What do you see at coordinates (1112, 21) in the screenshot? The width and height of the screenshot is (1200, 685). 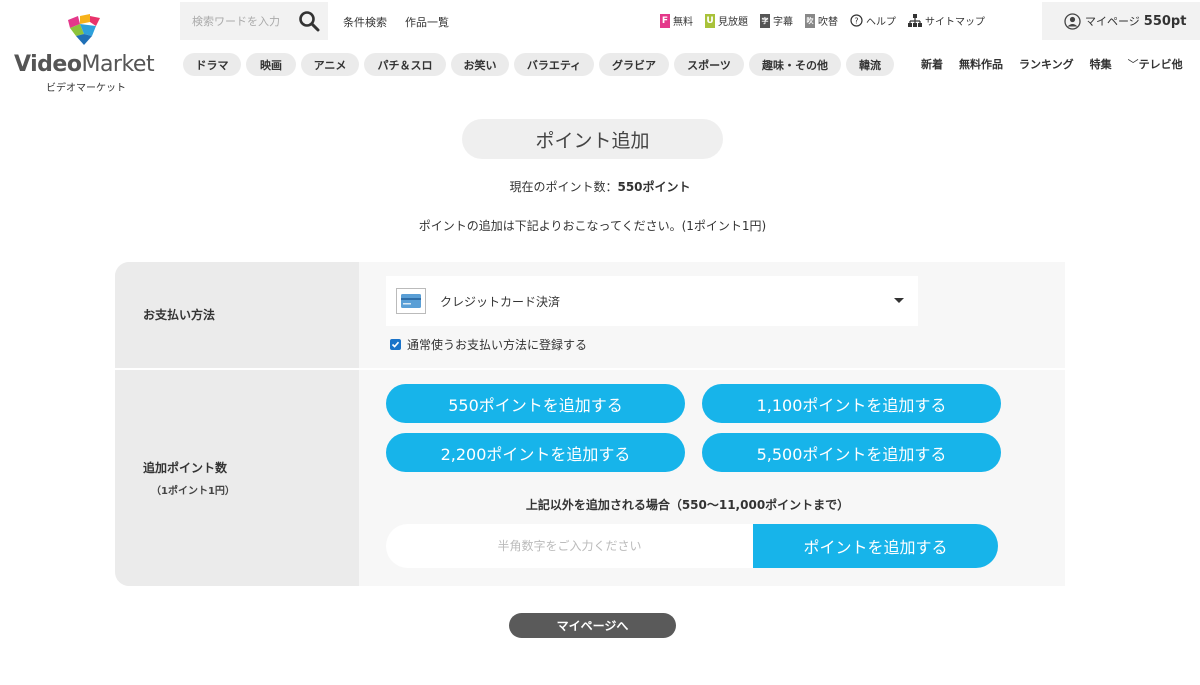 I see `mypage-label: マイページ` at bounding box center [1112, 21].